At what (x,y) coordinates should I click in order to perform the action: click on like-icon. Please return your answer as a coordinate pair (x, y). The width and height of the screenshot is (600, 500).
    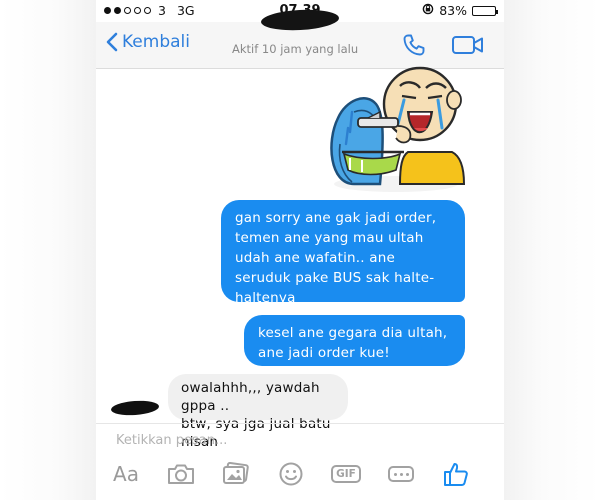
    Looking at the image, I should click on (456, 474).